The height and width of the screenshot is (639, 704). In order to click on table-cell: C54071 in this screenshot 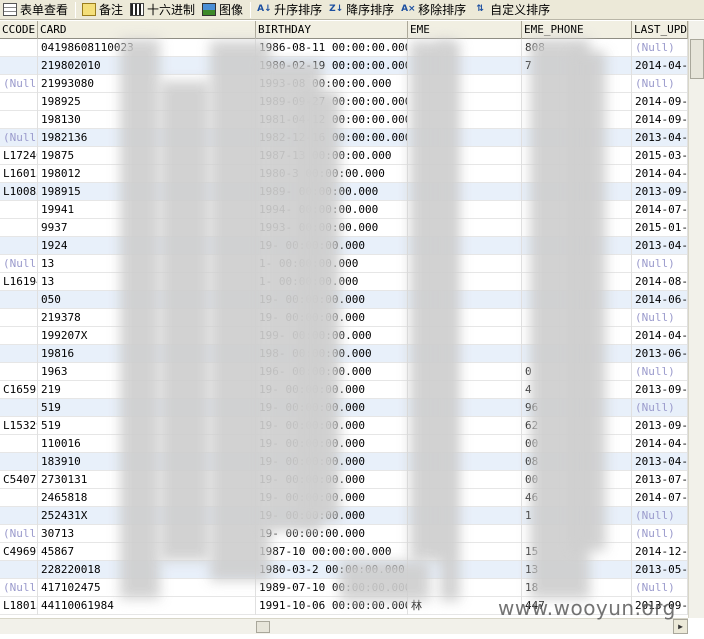, I will do `click(19, 480)`.